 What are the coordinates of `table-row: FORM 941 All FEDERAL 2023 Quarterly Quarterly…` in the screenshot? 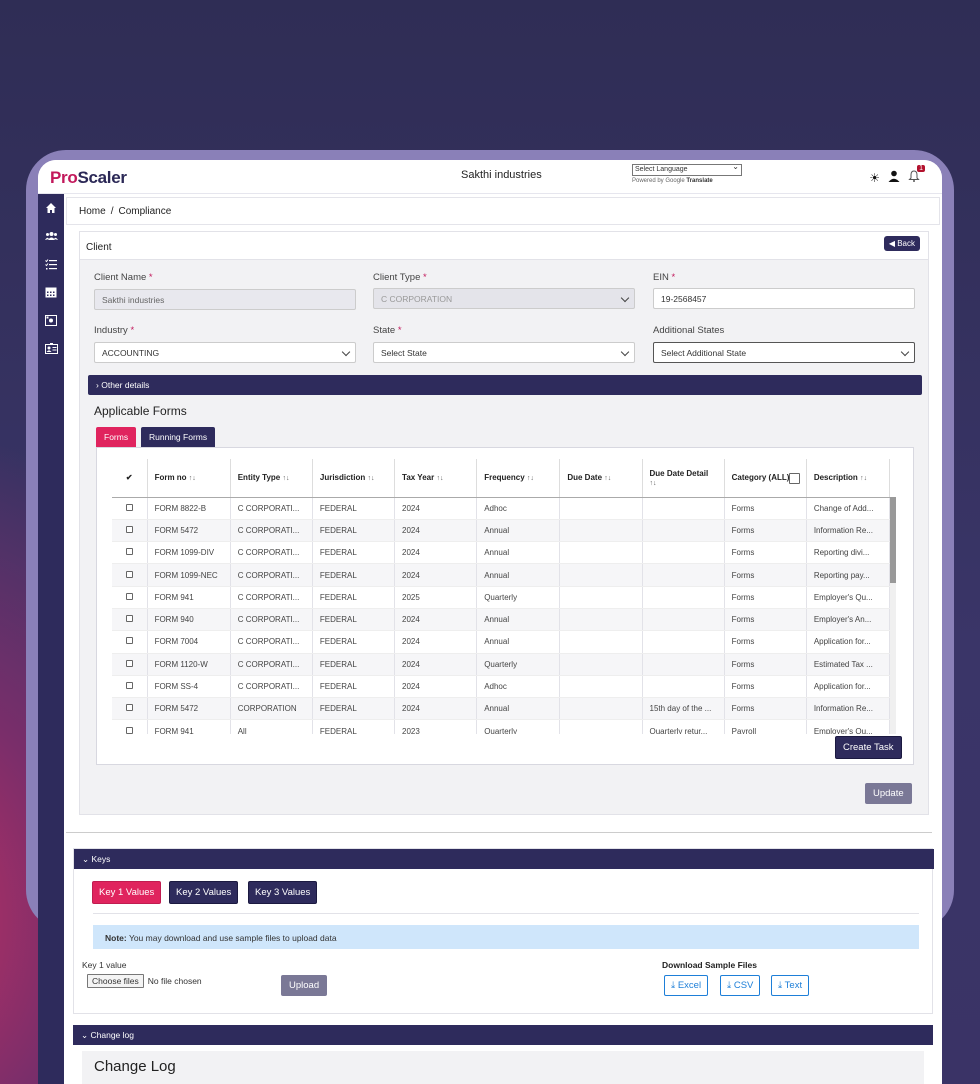 It's located at (501, 726).